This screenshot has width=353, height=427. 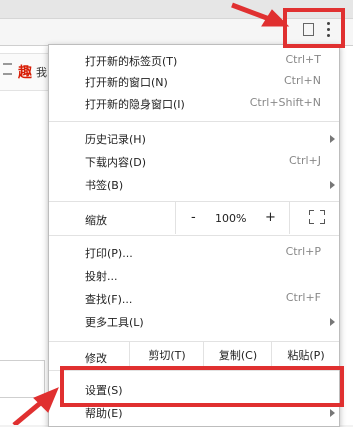 I want to click on highlight-box-settings, so click(x=202, y=386).